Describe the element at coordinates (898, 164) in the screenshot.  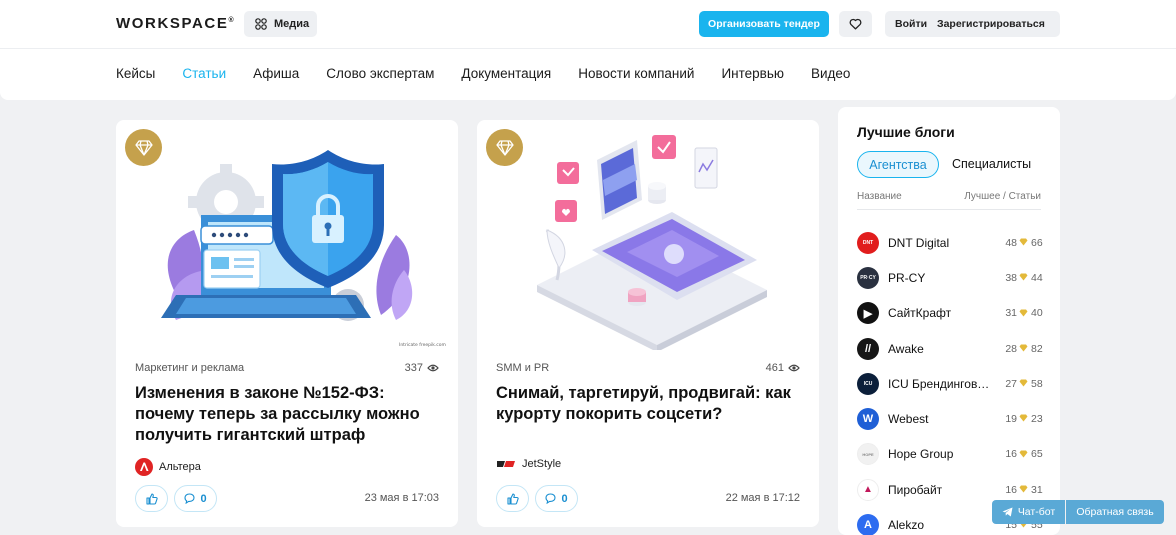
I see `tab-agencies: Агентства` at that location.